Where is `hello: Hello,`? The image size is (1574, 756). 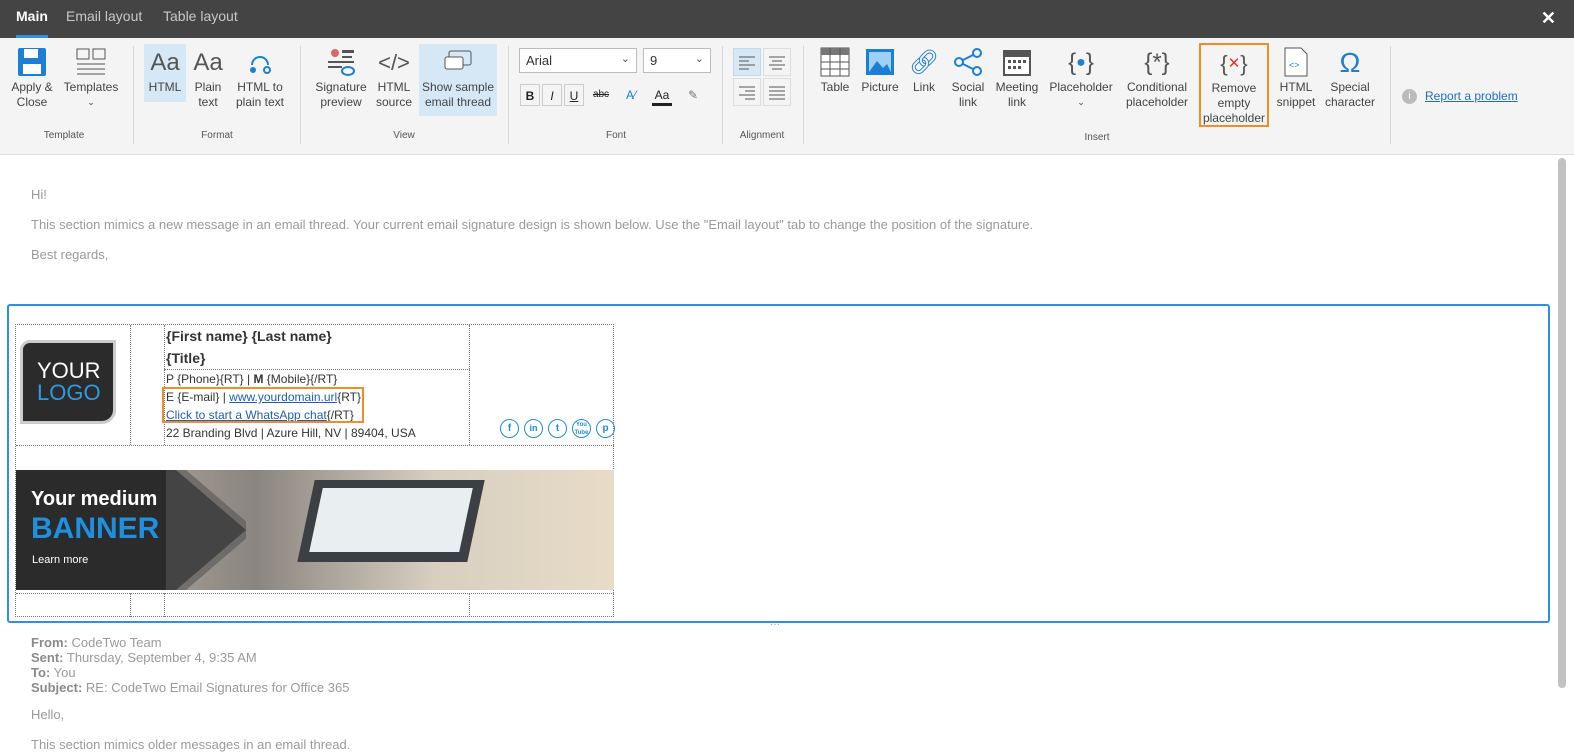 hello: Hello, is located at coordinates (48, 714).